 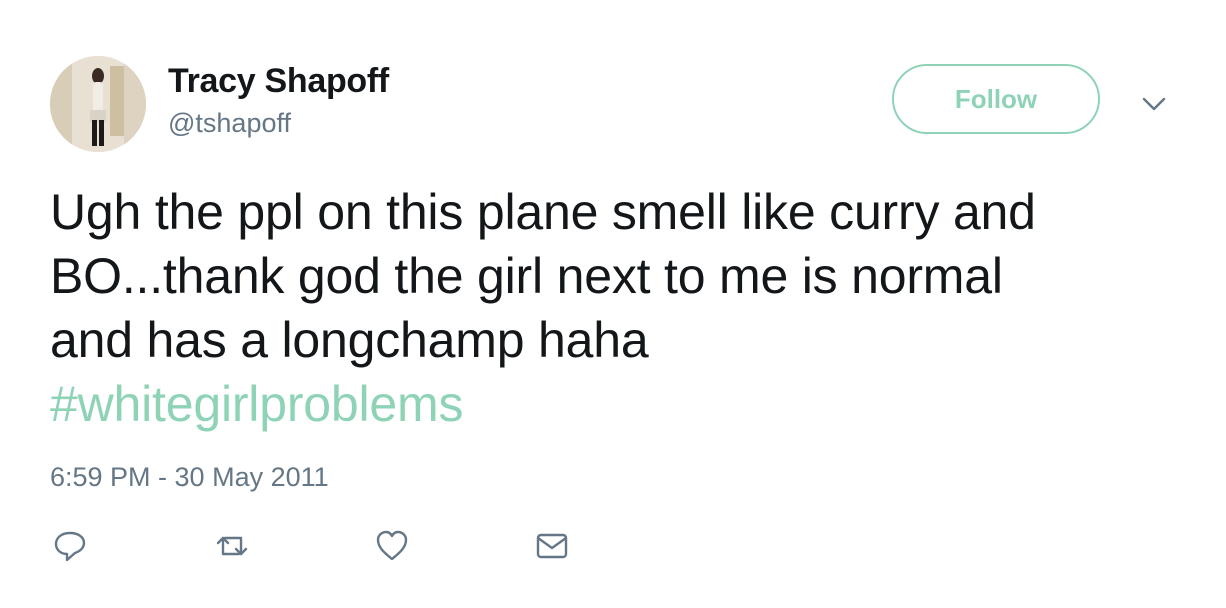 I want to click on like-icon, so click(x=392, y=546).